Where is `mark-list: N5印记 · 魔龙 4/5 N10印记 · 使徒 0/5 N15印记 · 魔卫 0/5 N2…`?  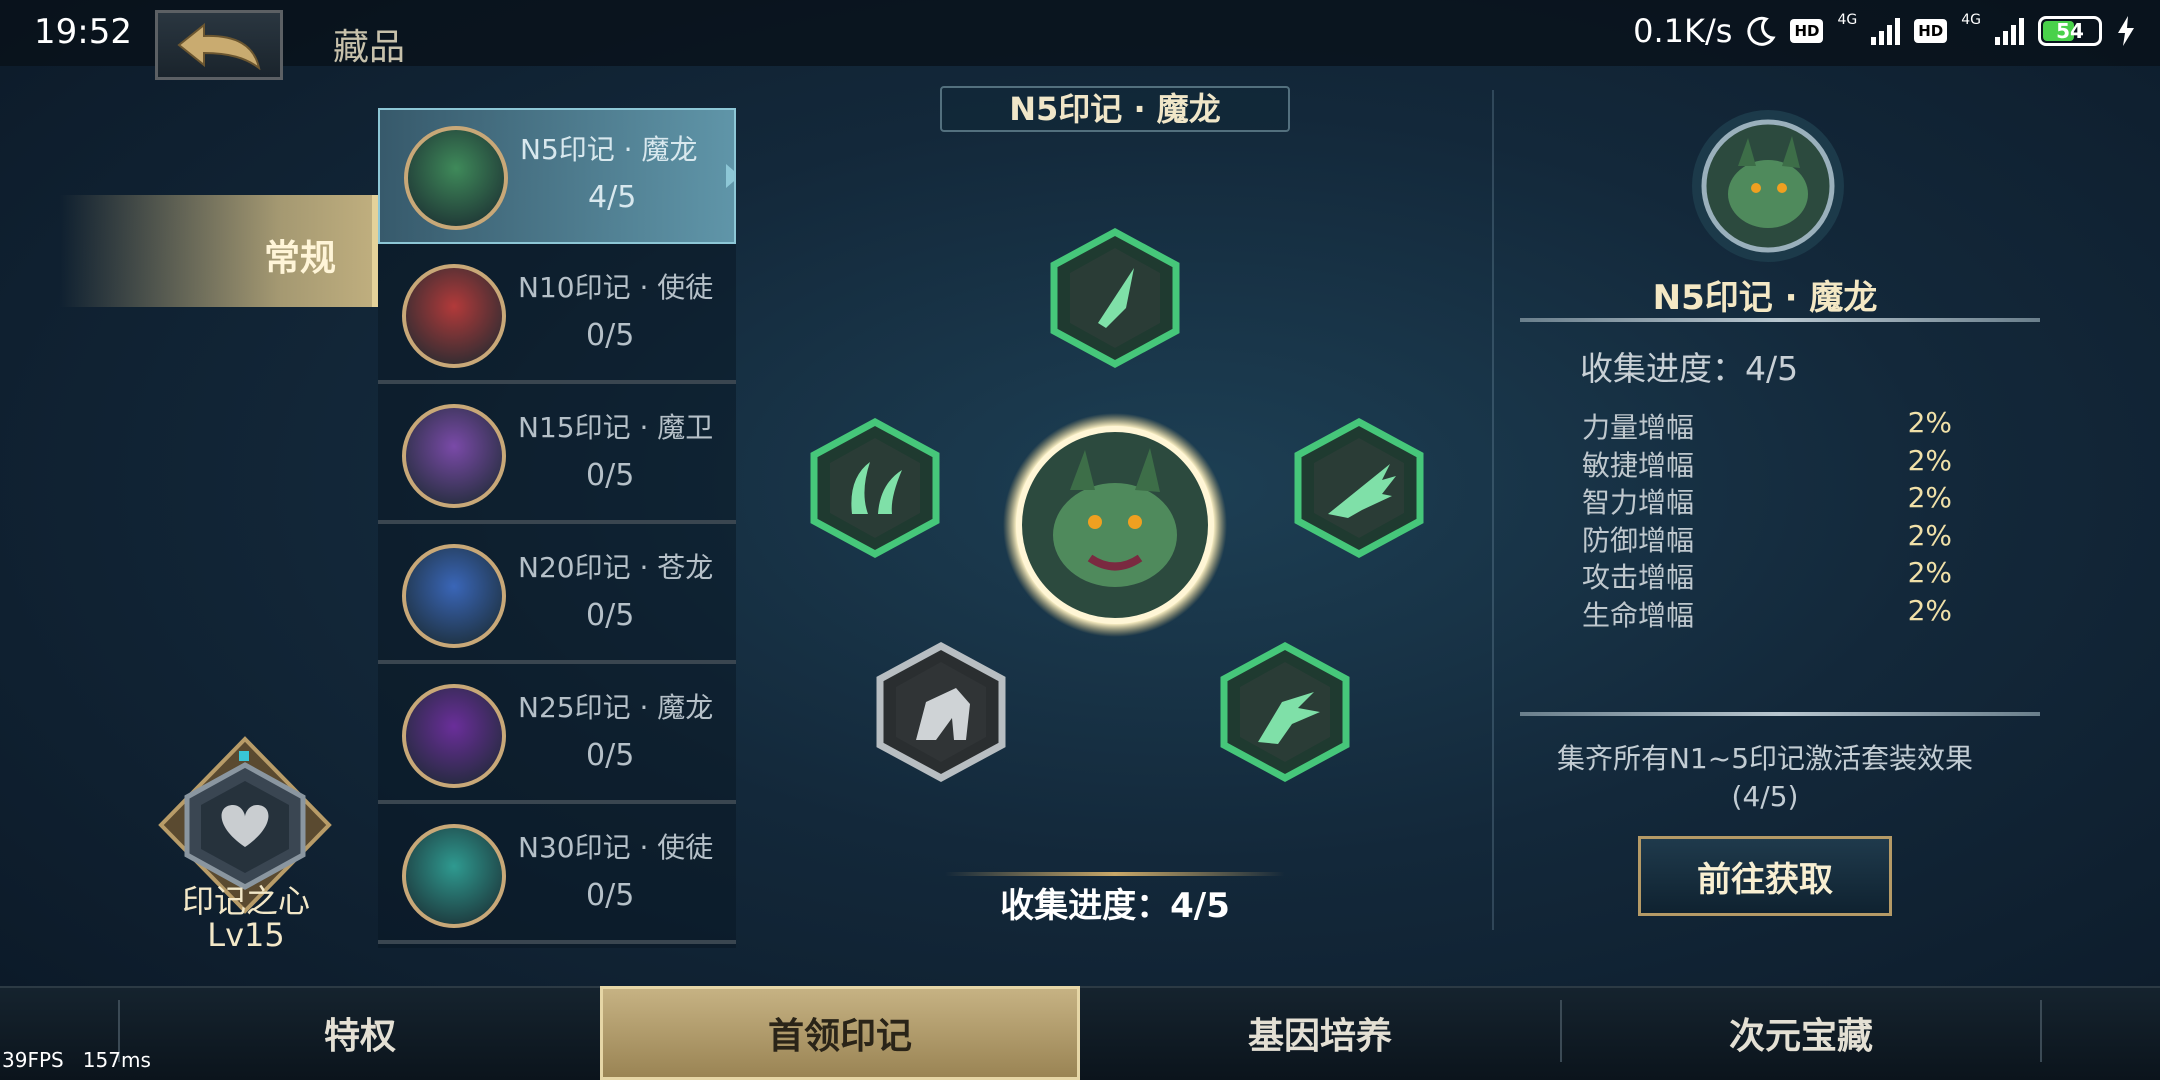 mark-list: N5印记 · 魔龙 4/5 N10印记 · 使徒 0/5 N15印记 · 魔卫 0/5 N2… is located at coordinates (557, 528).